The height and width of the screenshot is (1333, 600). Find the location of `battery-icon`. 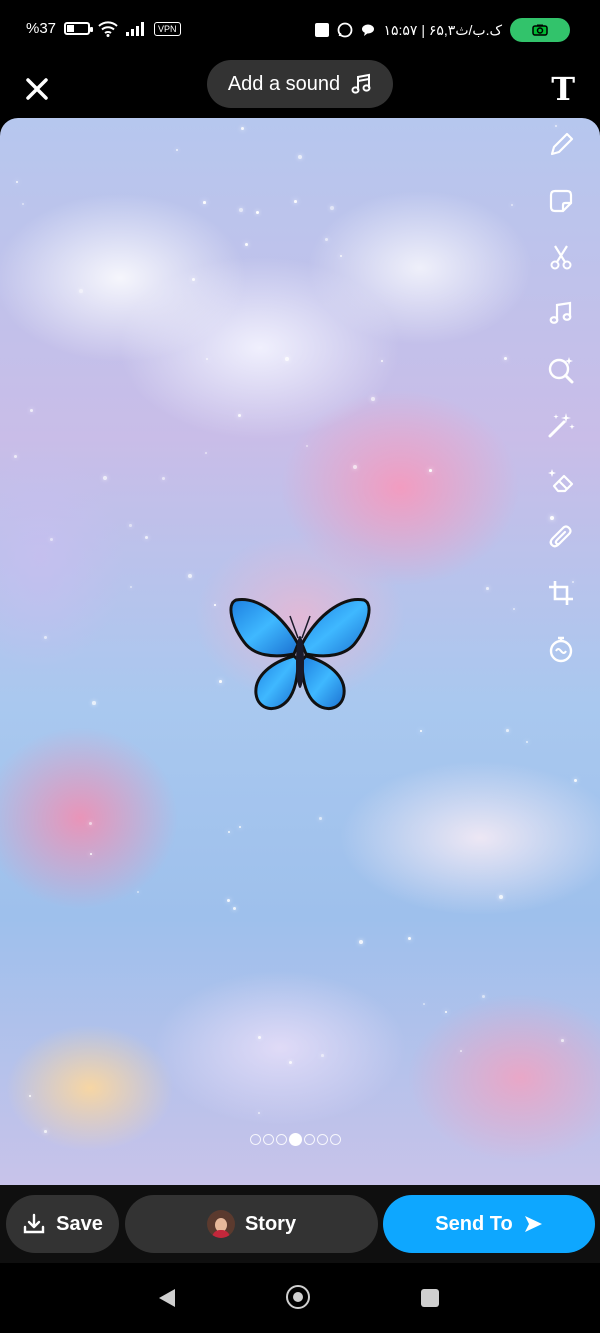

battery-icon is located at coordinates (79, 28).